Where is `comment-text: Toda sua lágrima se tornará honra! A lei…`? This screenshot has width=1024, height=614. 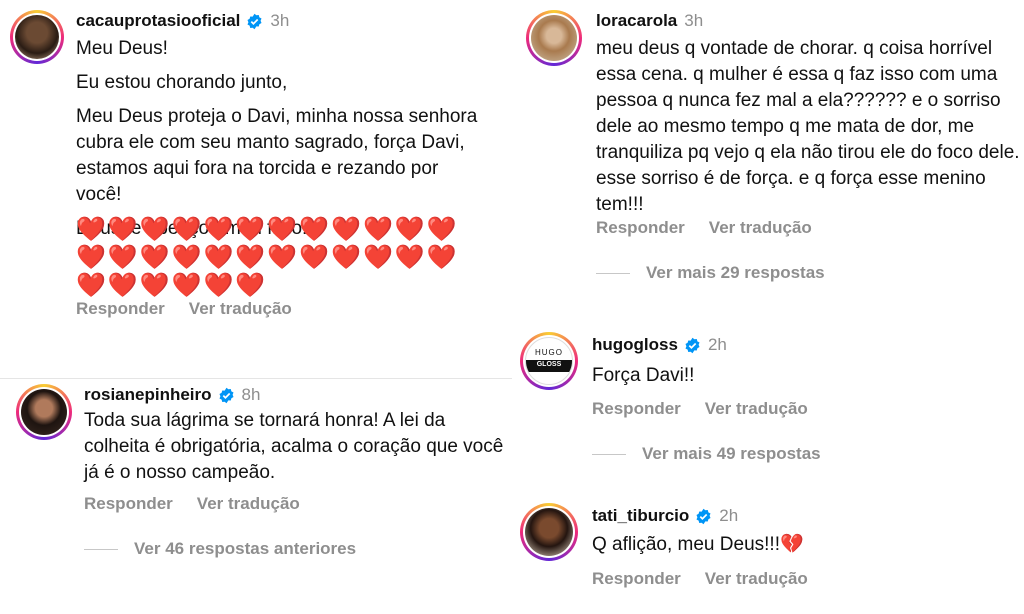 comment-text: Toda sua lágrima se tornará honra! A lei… is located at coordinates (294, 451).